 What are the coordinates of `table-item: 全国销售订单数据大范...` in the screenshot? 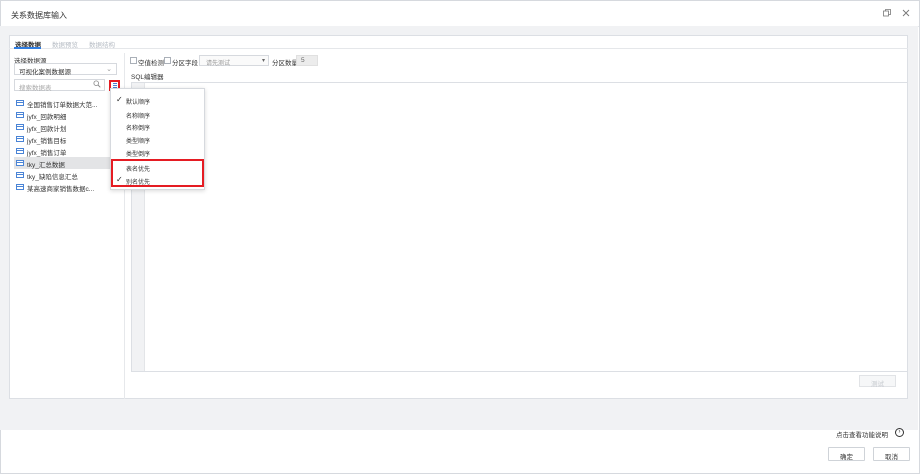 It's located at (62, 103).